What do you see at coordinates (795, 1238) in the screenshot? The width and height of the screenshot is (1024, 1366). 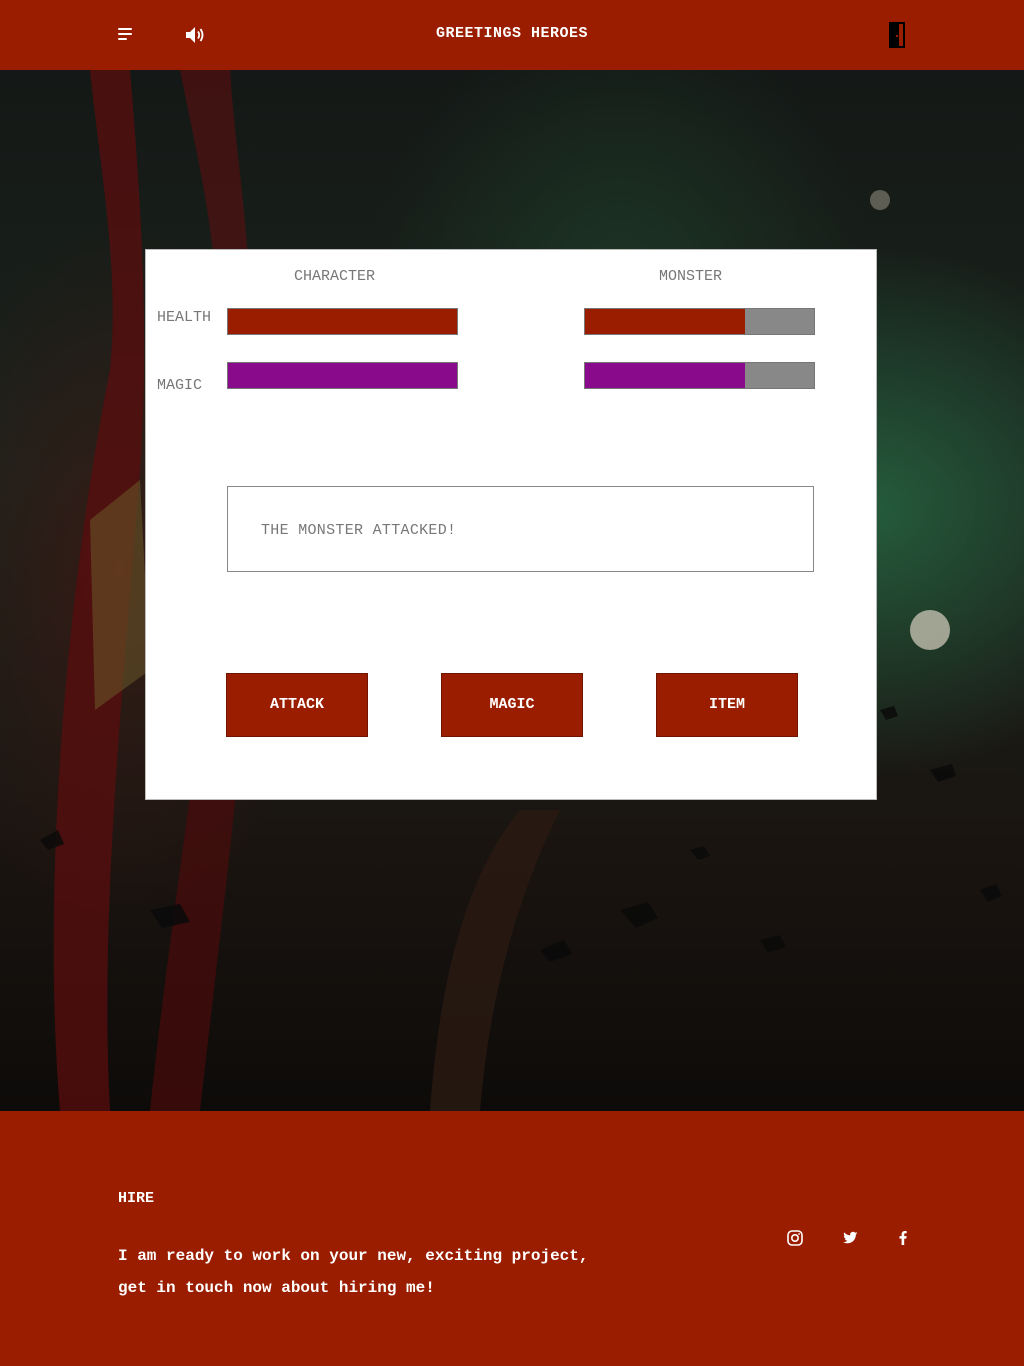 I see `instagram-icon` at bounding box center [795, 1238].